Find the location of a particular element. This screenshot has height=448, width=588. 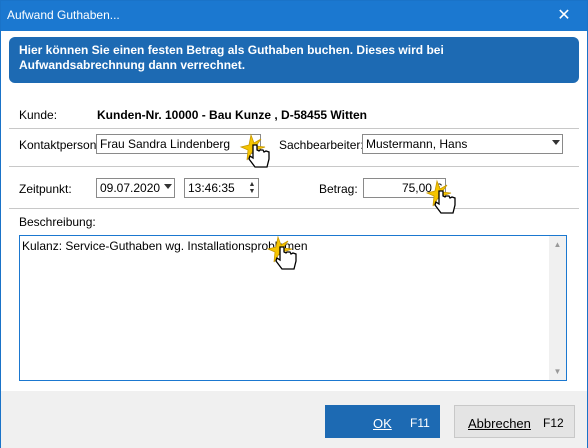

kontaktperson-field: Frau Sandra Lindenberg is located at coordinates (178, 144).